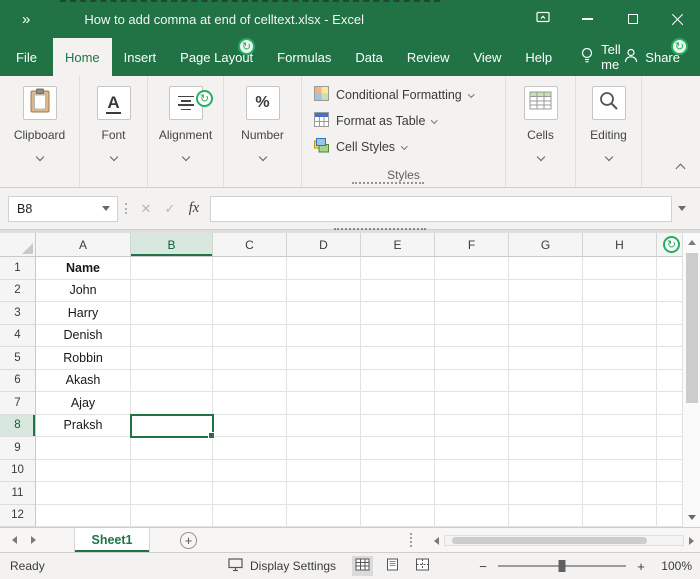 This screenshot has width=700, height=579. Describe the element at coordinates (106, 208) in the screenshot. I see `name-box-dropdown-icon` at that location.